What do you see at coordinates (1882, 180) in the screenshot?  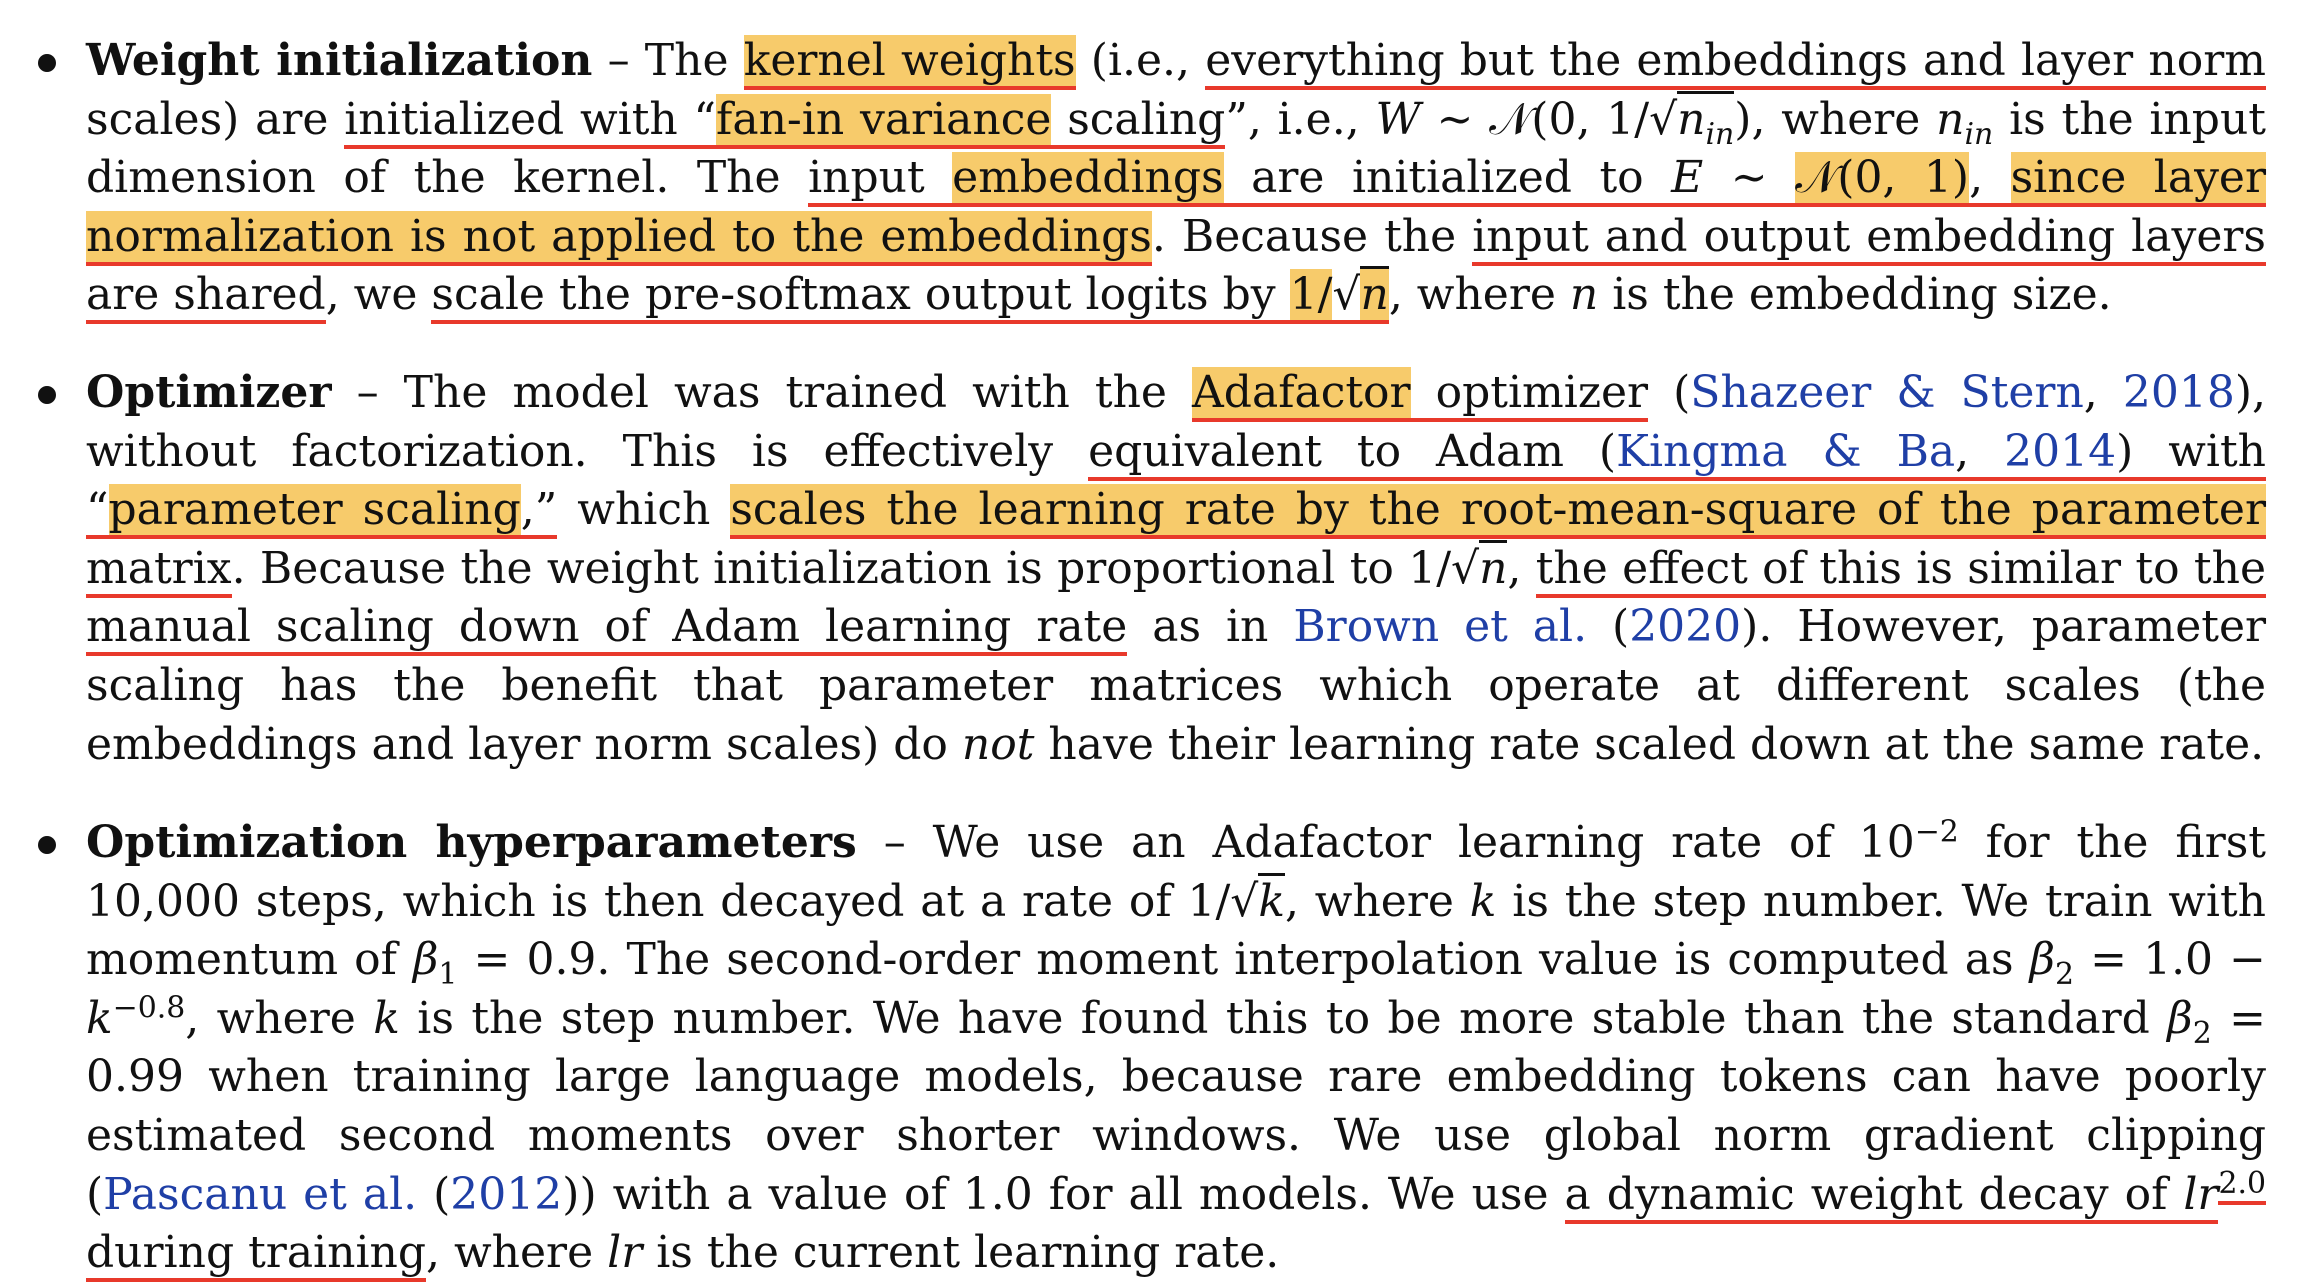 I see `highlight: 𝒩(0, 1)` at bounding box center [1882, 180].